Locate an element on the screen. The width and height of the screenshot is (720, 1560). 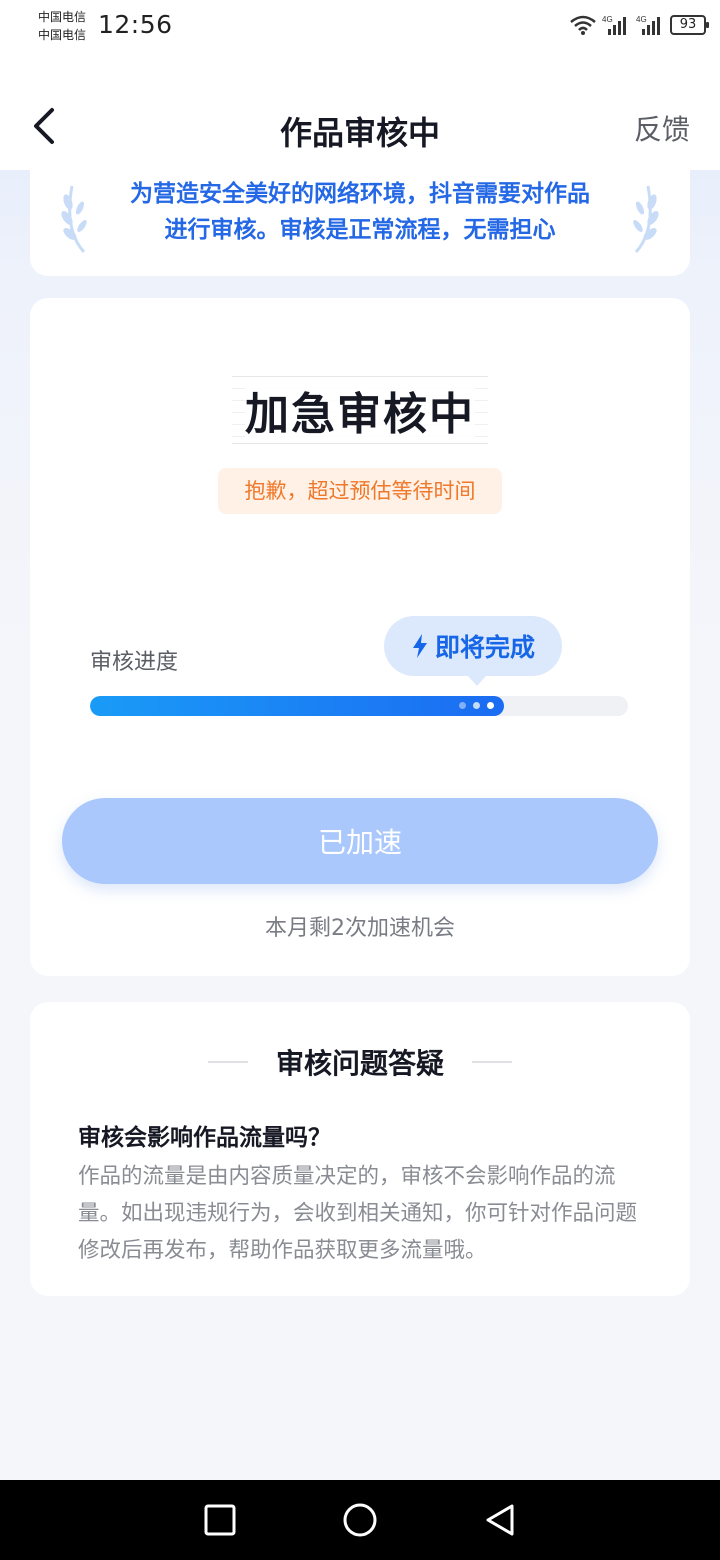
status-icons: 4G 4G 93 is located at coordinates (639, 25).